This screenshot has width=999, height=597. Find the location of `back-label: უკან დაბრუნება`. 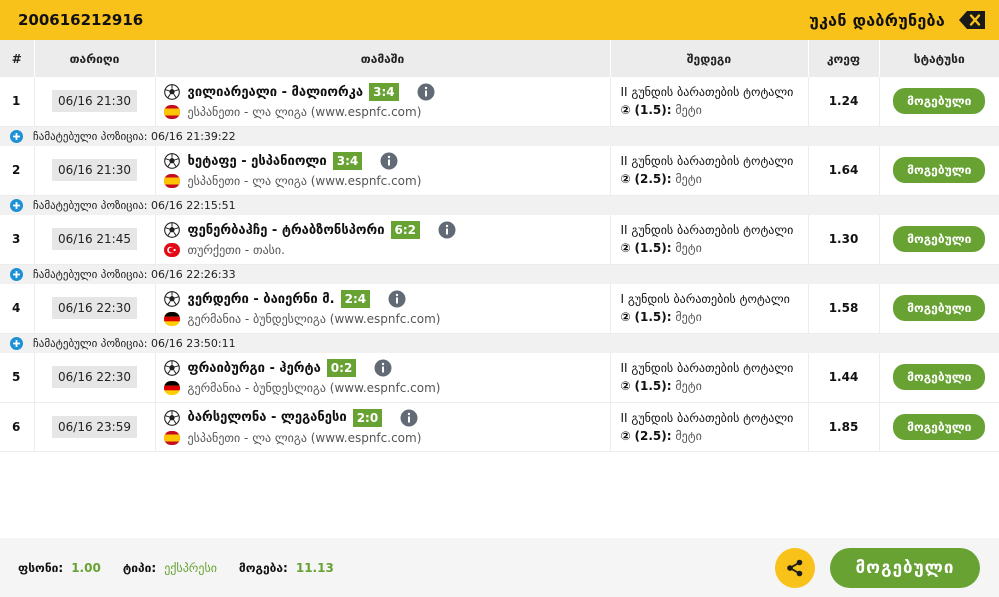

back-label: უკან დაბრუნება is located at coordinates (877, 20).